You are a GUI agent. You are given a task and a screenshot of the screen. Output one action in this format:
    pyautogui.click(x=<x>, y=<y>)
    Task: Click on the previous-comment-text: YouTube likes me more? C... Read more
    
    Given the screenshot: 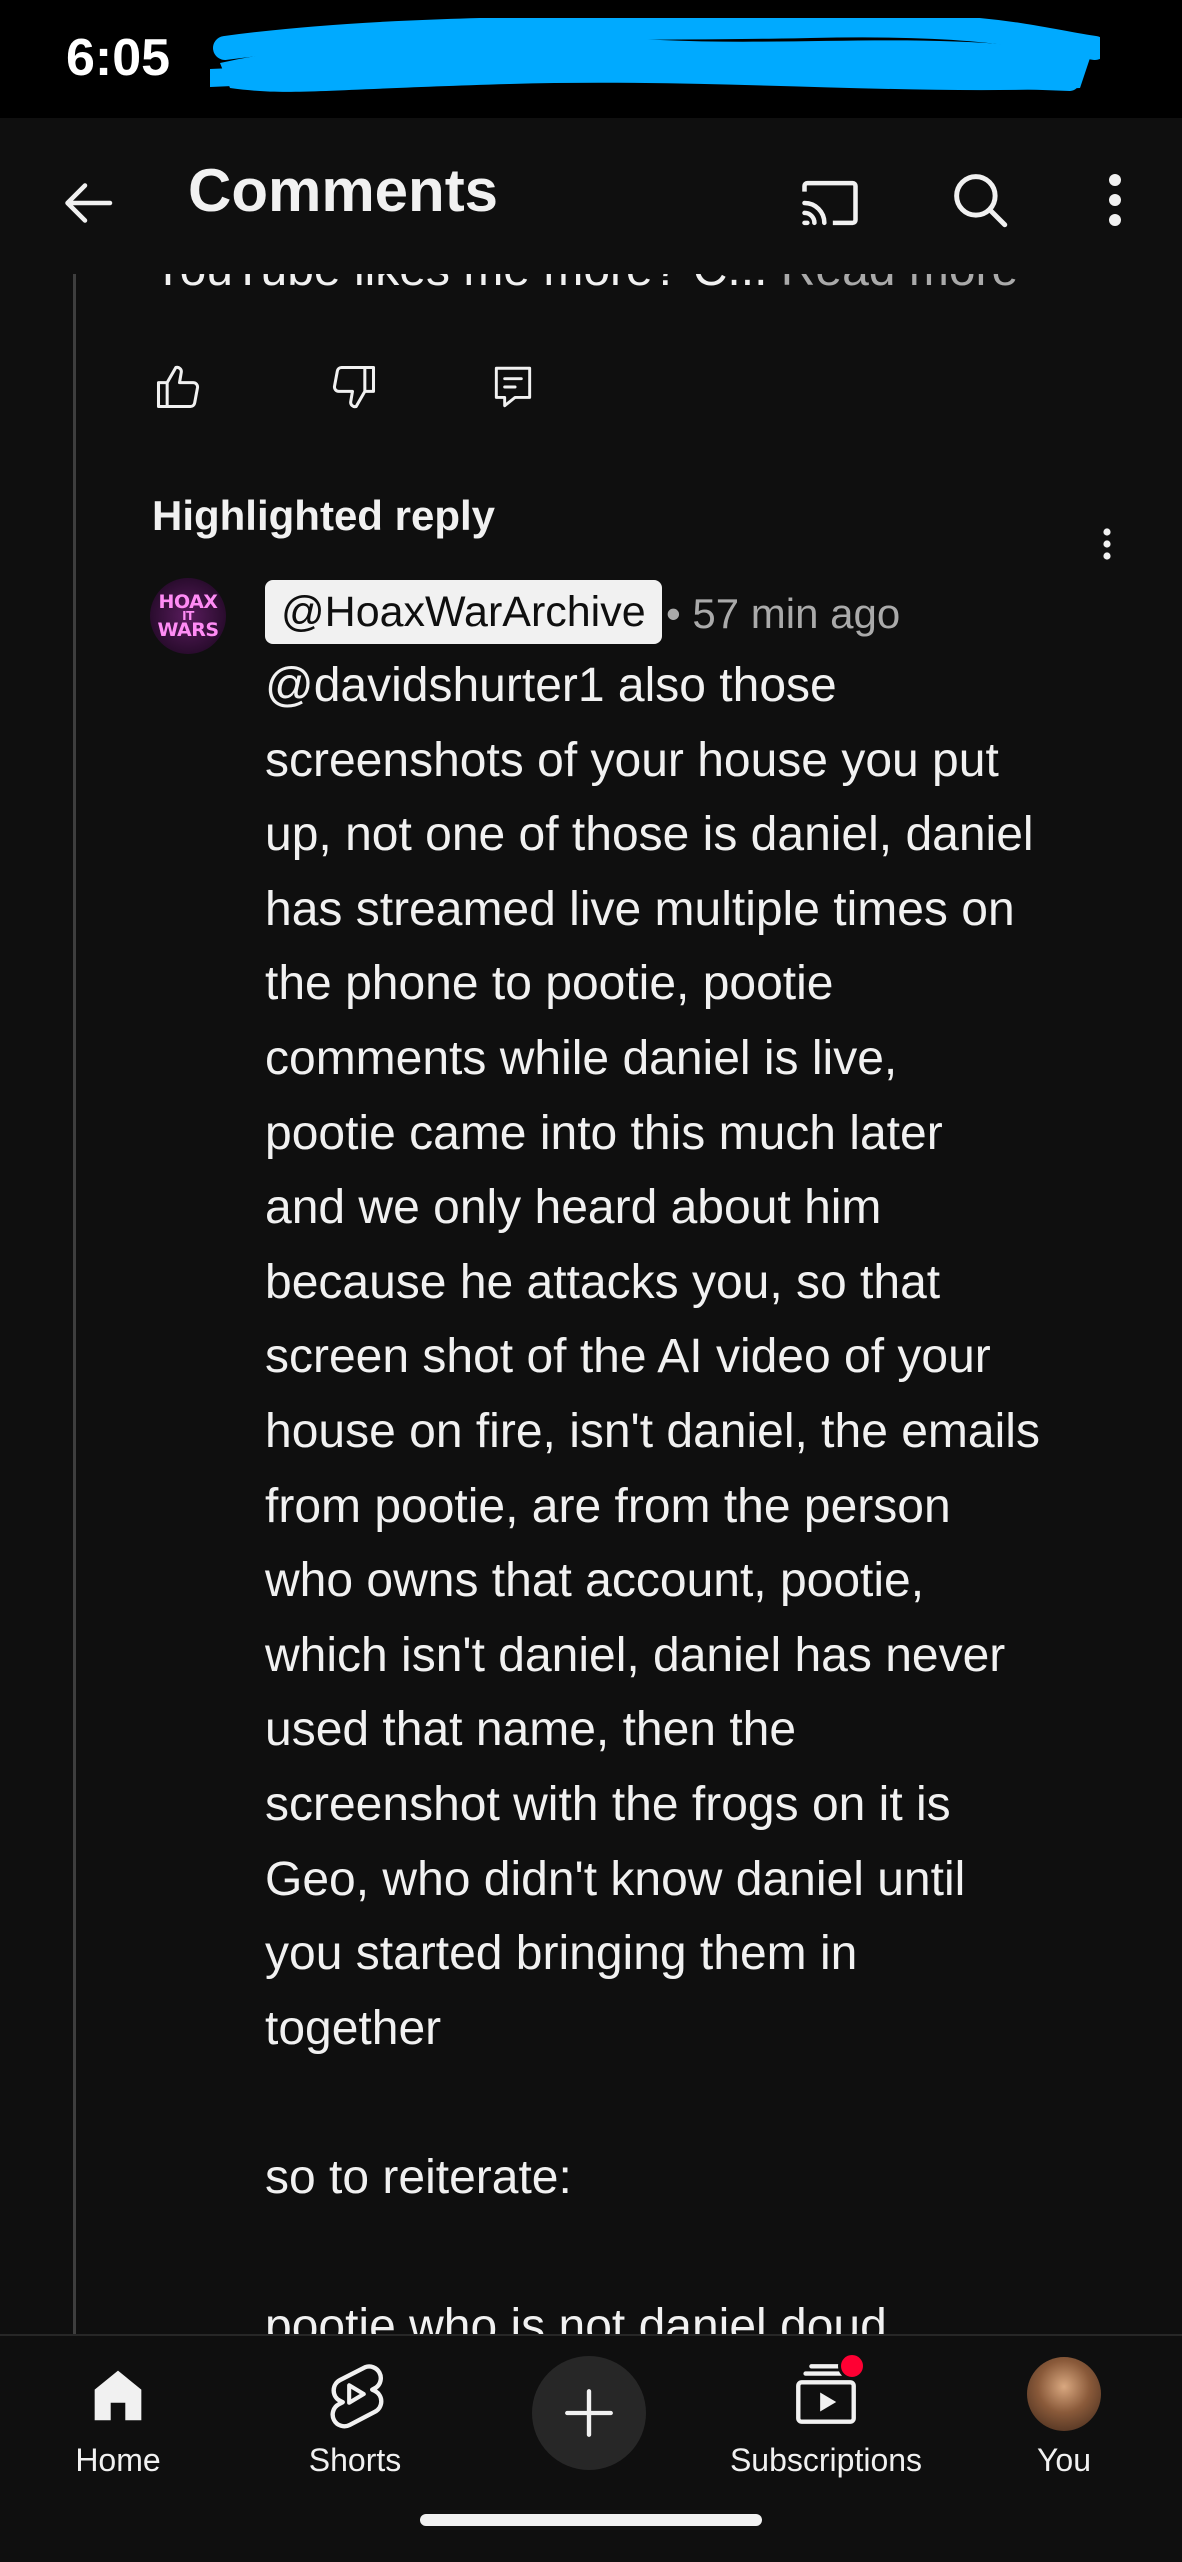 What is the action you would take?
    pyautogui.click(x=585, y=285)
    